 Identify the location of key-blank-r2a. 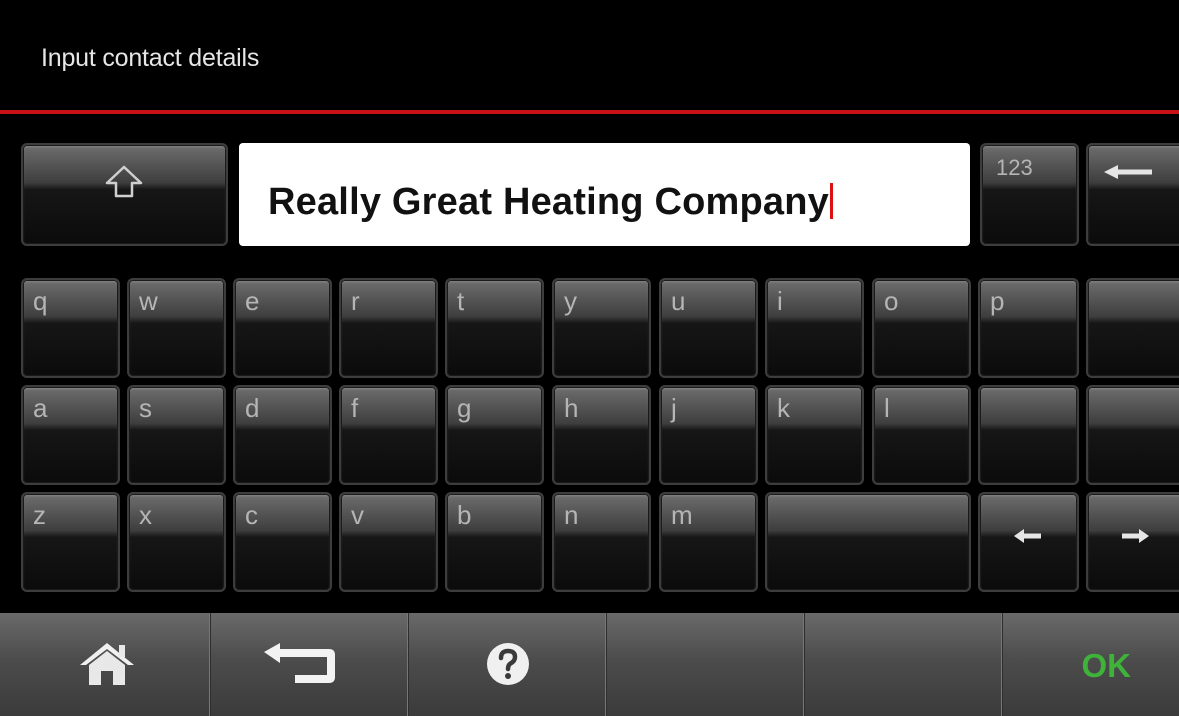
(1028, 435).